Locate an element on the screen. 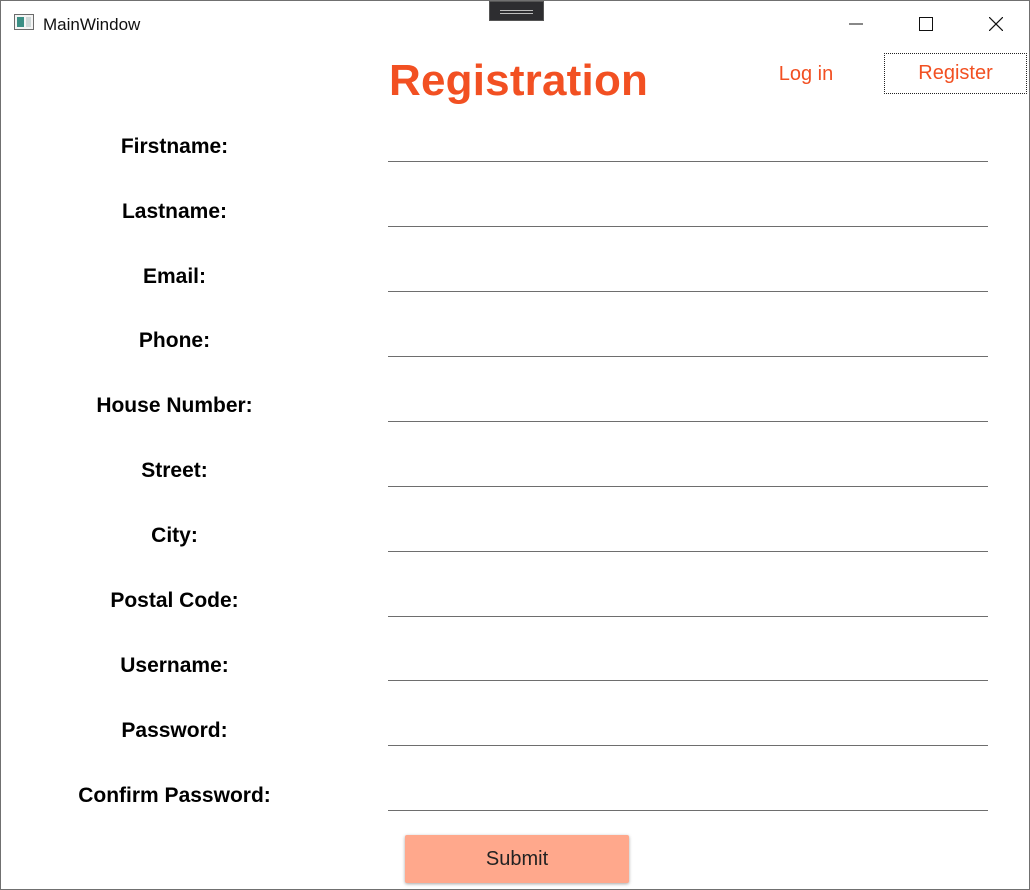 Image resolution: width=1030 pixels, height=890 pixels. email-input is located at coordinates (688, 275).